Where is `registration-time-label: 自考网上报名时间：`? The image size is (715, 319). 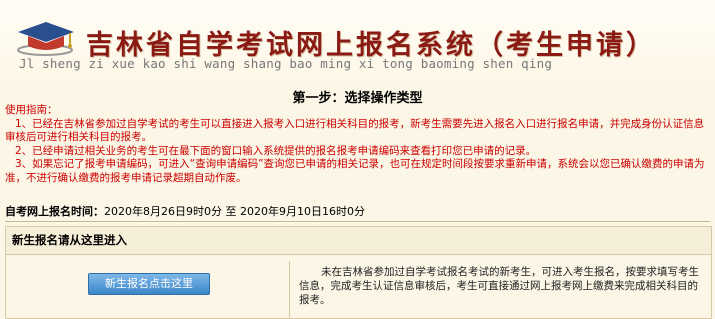
registration-time-label: 自考网上报名时间： is located at coordinates (54, 211).